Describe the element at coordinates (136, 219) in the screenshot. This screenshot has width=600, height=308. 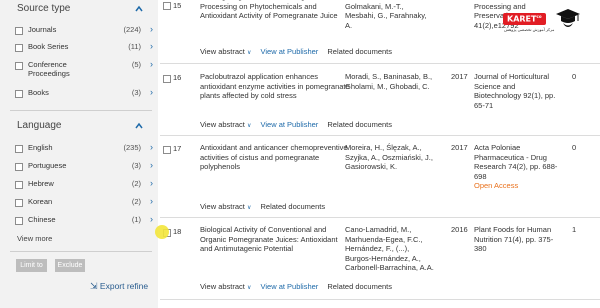
I see `facet-option-count: (1)` at that location.